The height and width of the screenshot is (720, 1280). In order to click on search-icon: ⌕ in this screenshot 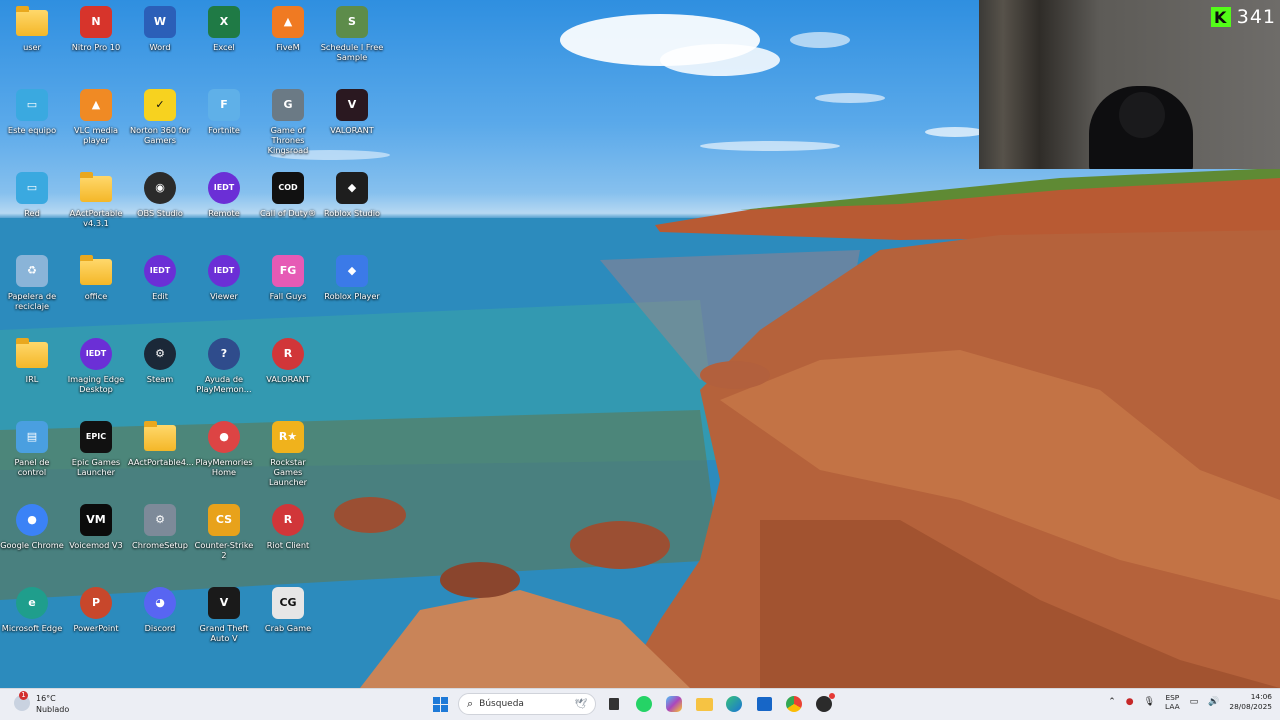, I will do `click(470, 703)`.